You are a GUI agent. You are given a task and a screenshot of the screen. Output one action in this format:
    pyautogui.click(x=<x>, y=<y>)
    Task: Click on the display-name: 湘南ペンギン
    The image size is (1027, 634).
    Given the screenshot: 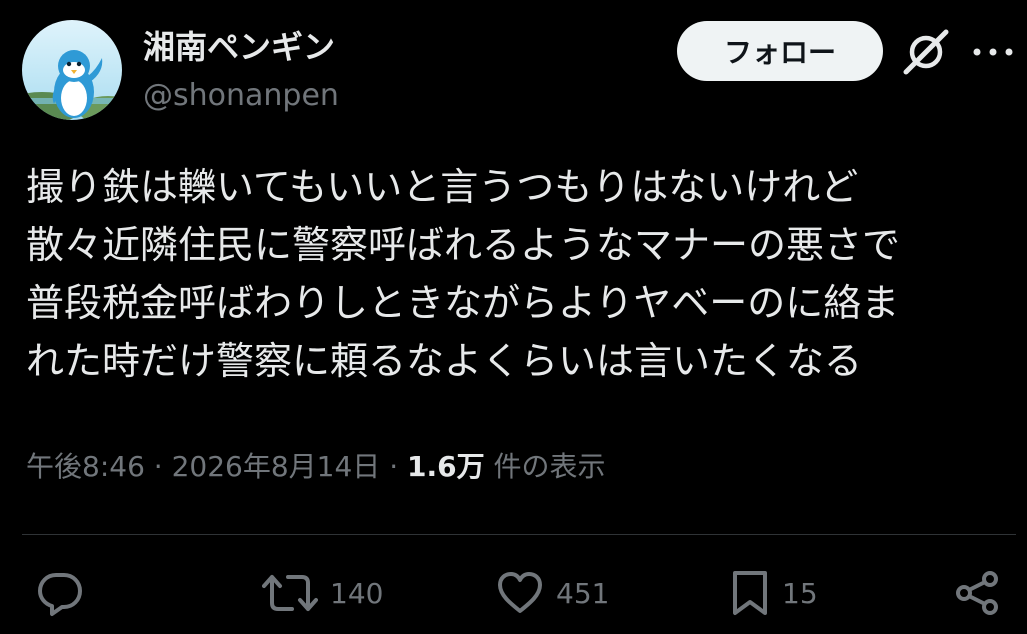 What is the action you would take?
    pyautogui.click(x=239, y=45)
    